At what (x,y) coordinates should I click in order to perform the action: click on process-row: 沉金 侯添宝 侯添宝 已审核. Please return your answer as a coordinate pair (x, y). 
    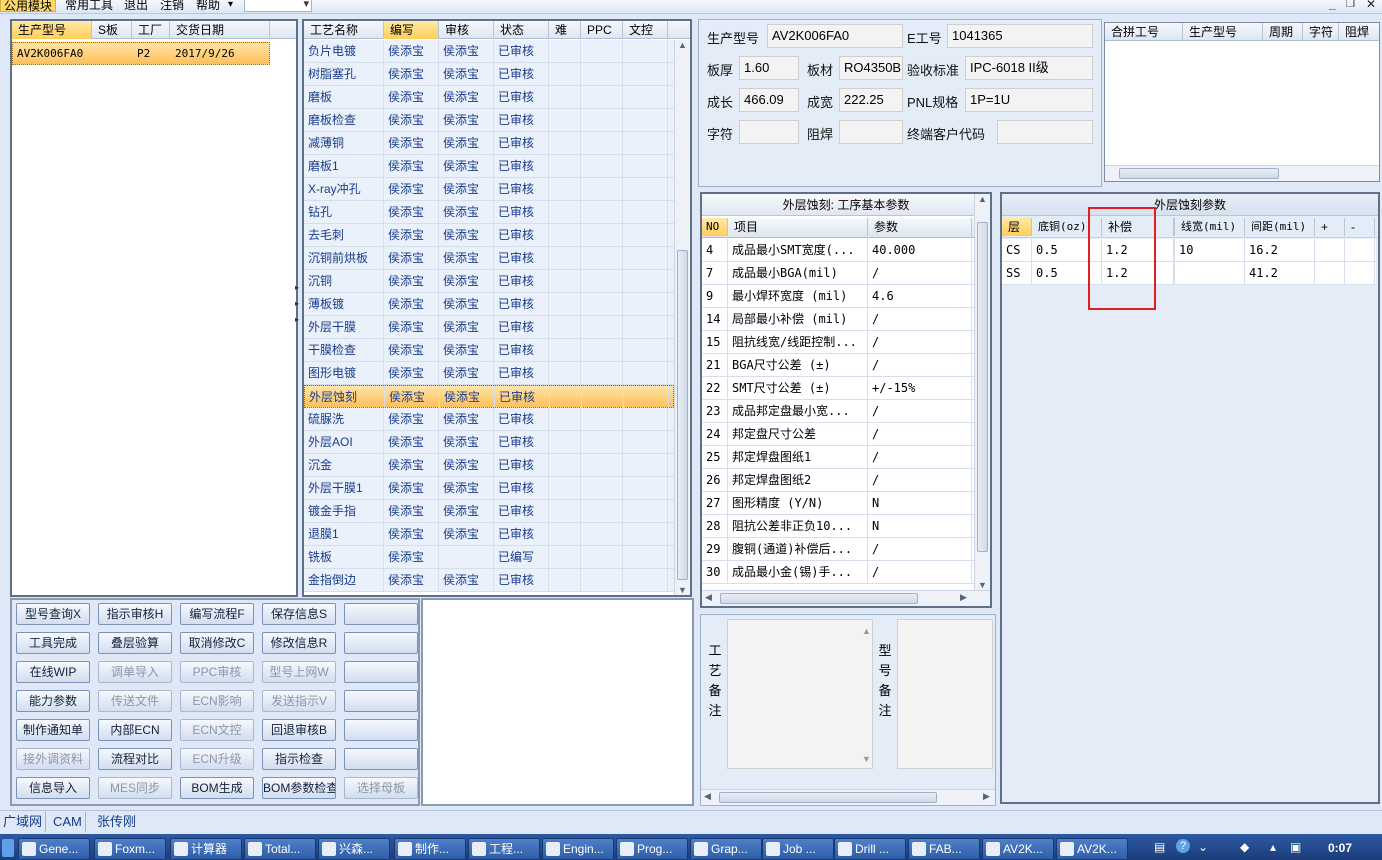
    Looking at the image, I should click on (489, 465).